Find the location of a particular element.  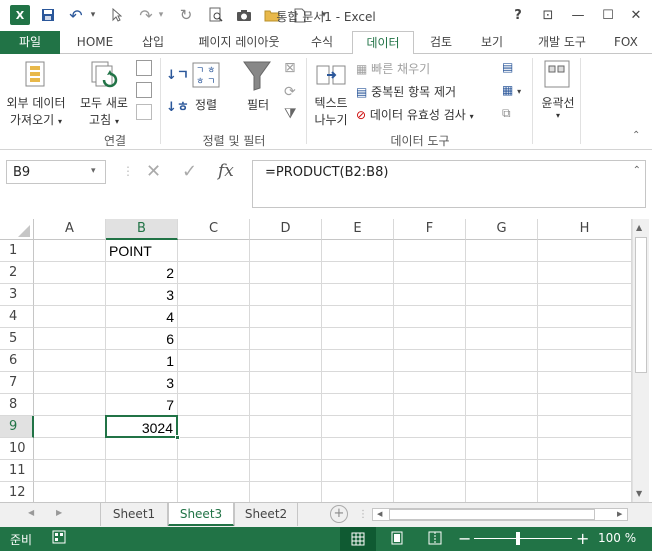

edit-links-icon is located at coordinates (144, 112).